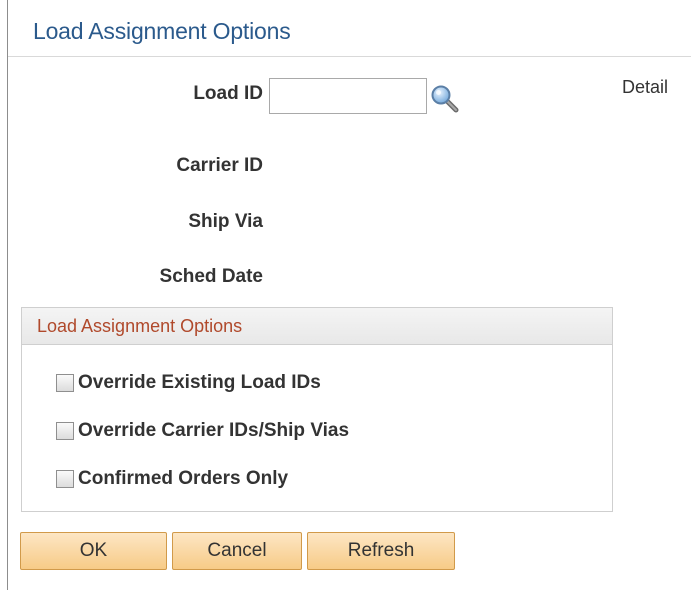 The width and height of the screenshot is (691, 590). What do you see at coordinates (140, 326) in the screenshot?
I see `group-title: Load Assignment Options` at bounding box center [140, 326].